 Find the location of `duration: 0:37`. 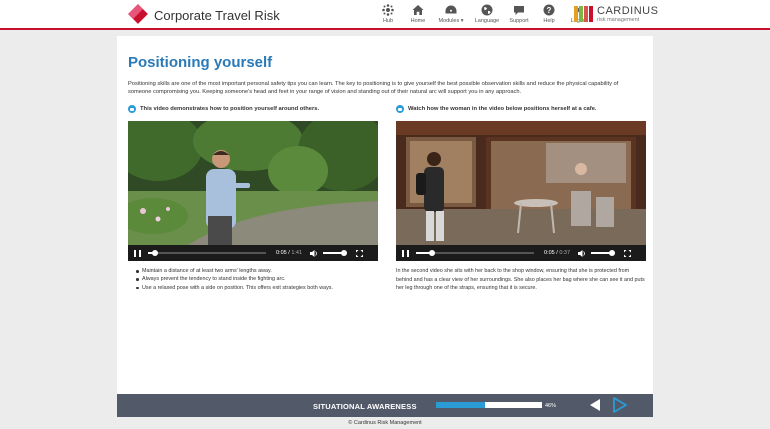

duration: 0:37 is located at coordinates (565, 253).